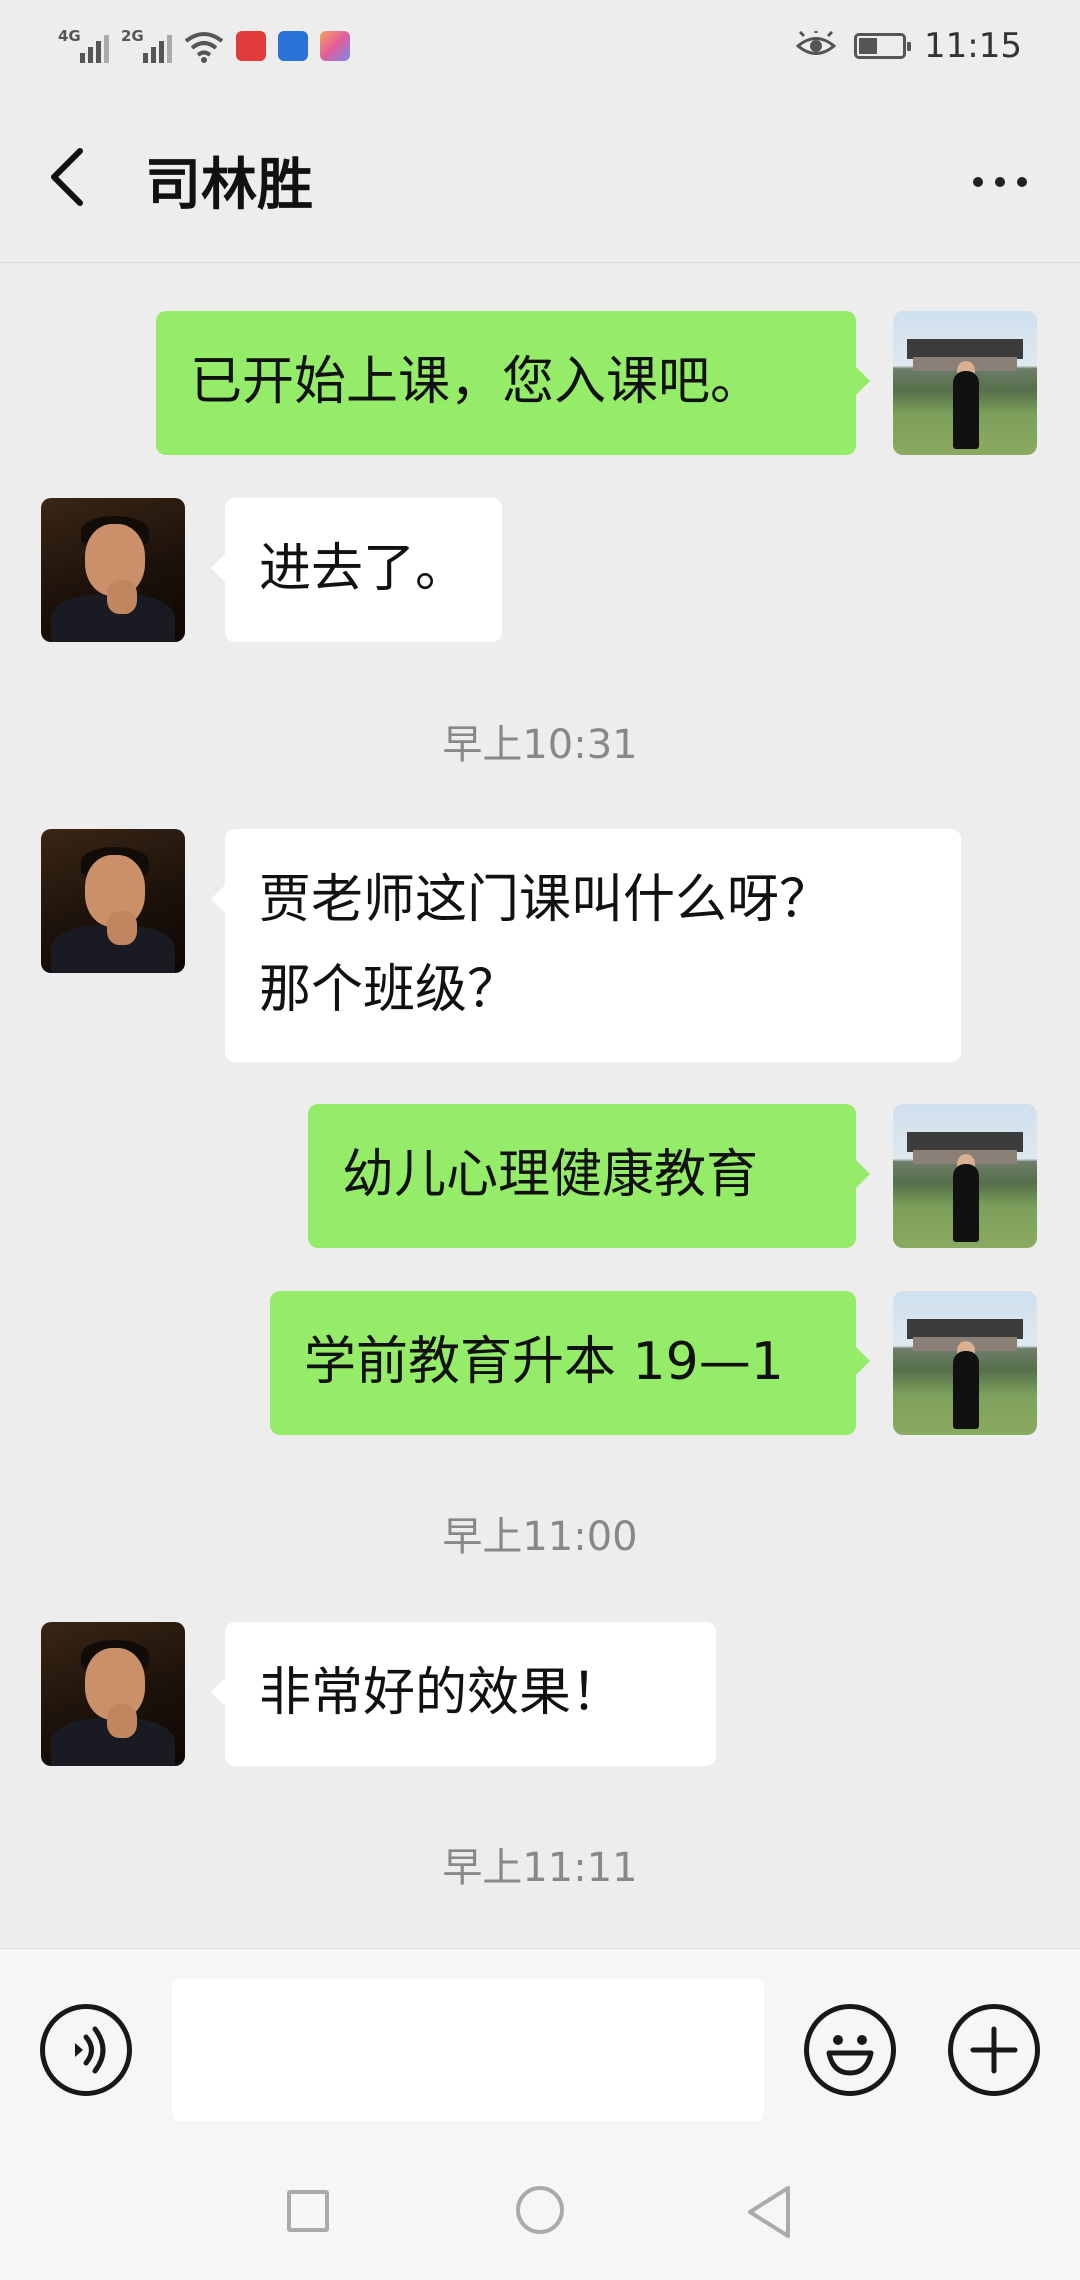 The height and width of the screenshot is (2280, 1080). What do you see at coordinates (994, 2050) in the screenshot?
I see `plus-icon` at bounding box center [994, 2050].